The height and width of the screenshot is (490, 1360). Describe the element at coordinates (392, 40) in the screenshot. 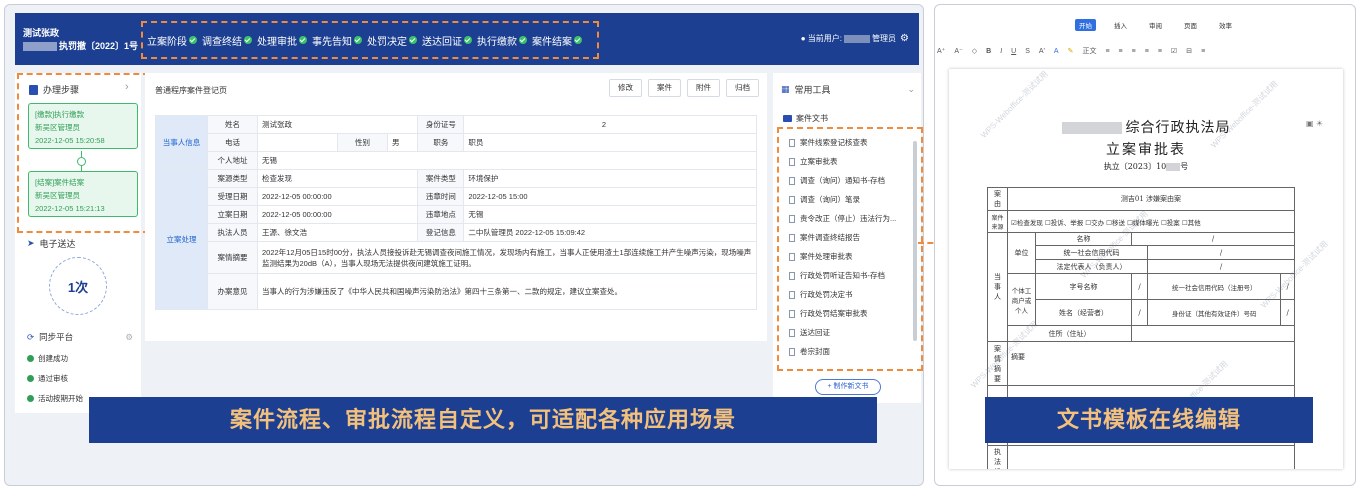

I see `stage-item: 处罚决定` at that location.